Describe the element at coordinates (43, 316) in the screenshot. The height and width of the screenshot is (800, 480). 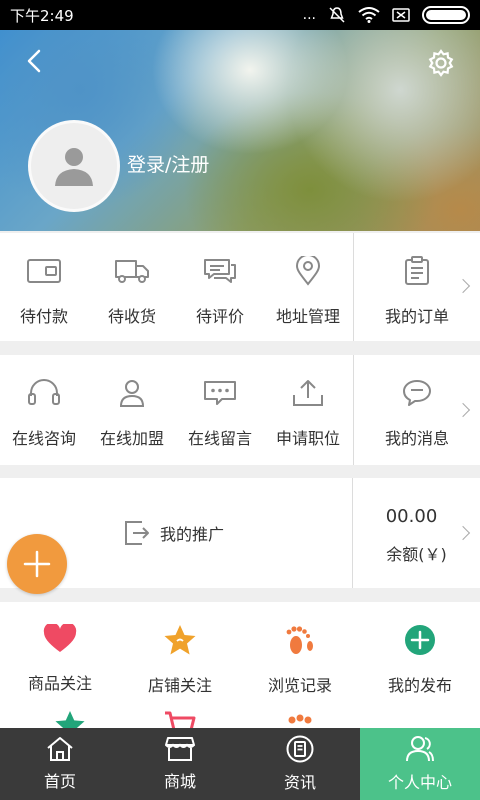
I see `pending-payment-label: 待付款` at that location.